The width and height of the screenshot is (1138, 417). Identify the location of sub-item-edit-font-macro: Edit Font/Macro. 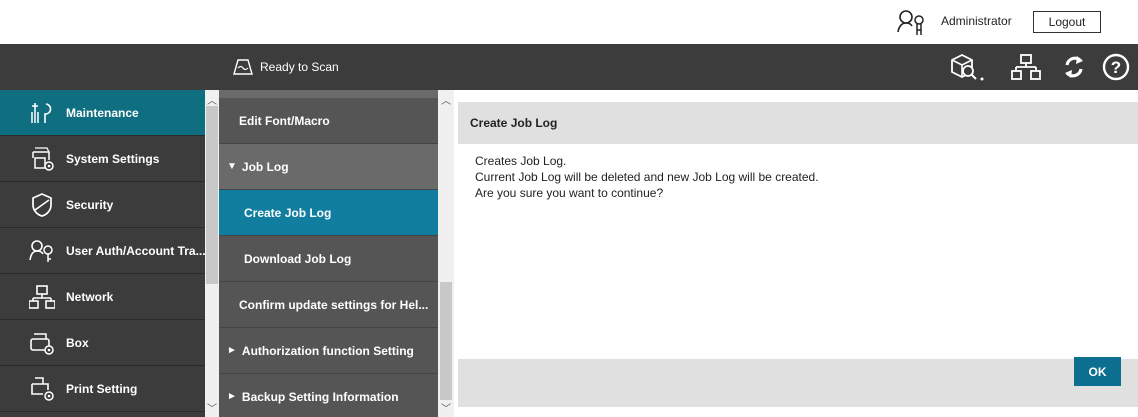
(328, 121).